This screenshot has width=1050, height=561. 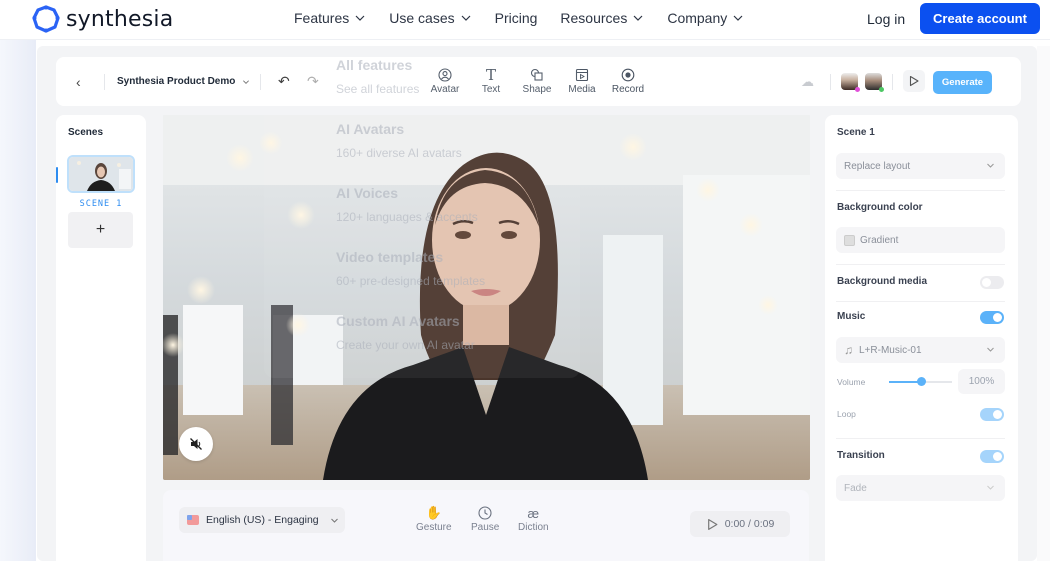 I want to click on diction-button: æ Diction, so click(x=533, y=519).